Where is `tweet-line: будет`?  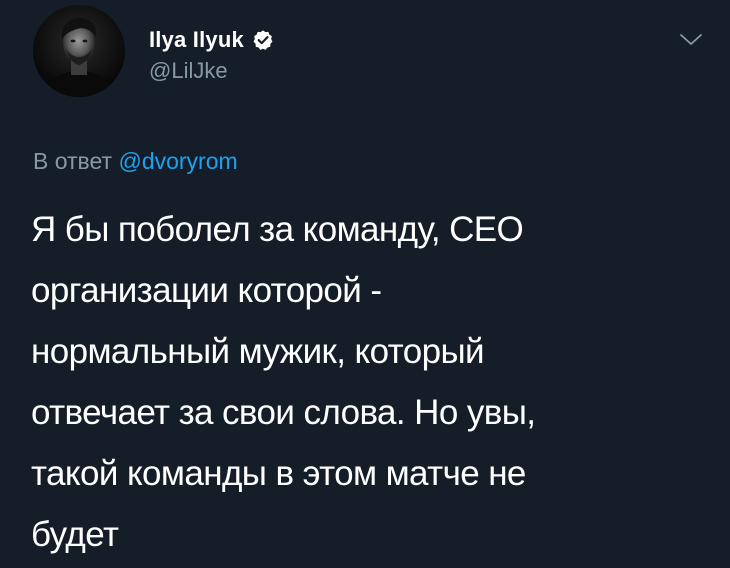
tweet-line: будет is located at coordinates (75, 534).